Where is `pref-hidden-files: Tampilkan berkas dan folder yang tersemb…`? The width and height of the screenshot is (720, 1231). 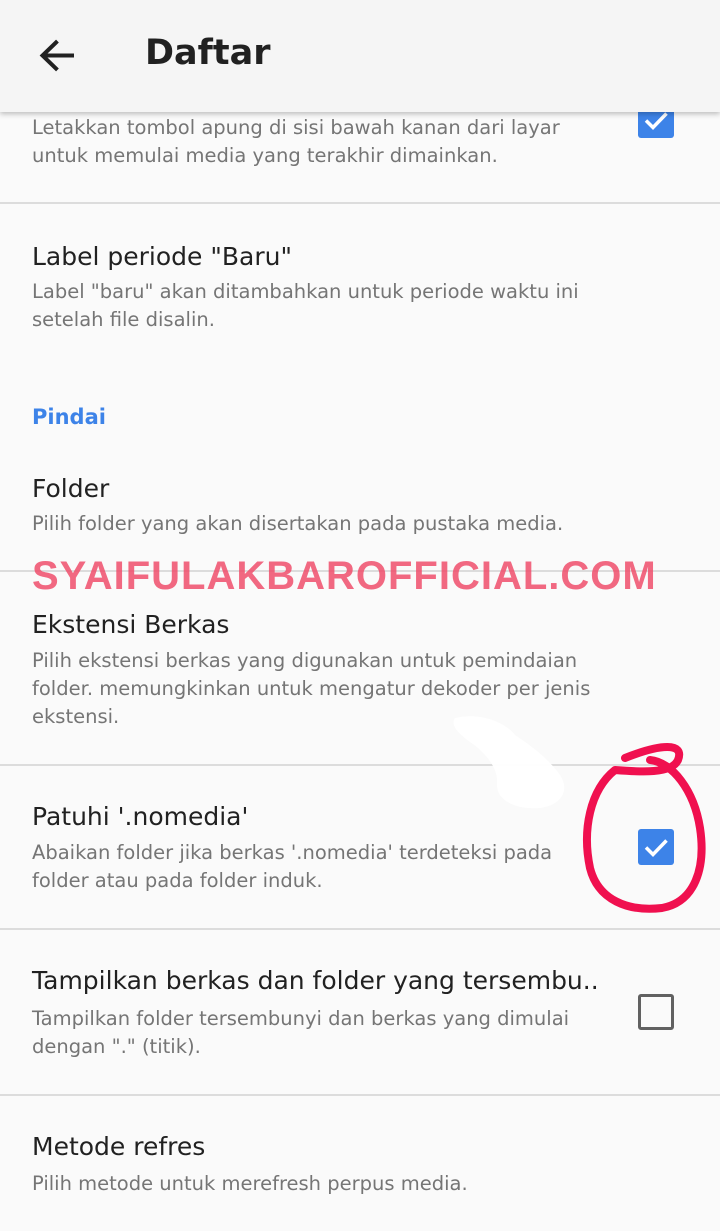 pref-hidden-files: Tampilkan berkas dan folder yang tersemb… is located at coordinates (360, 1011).